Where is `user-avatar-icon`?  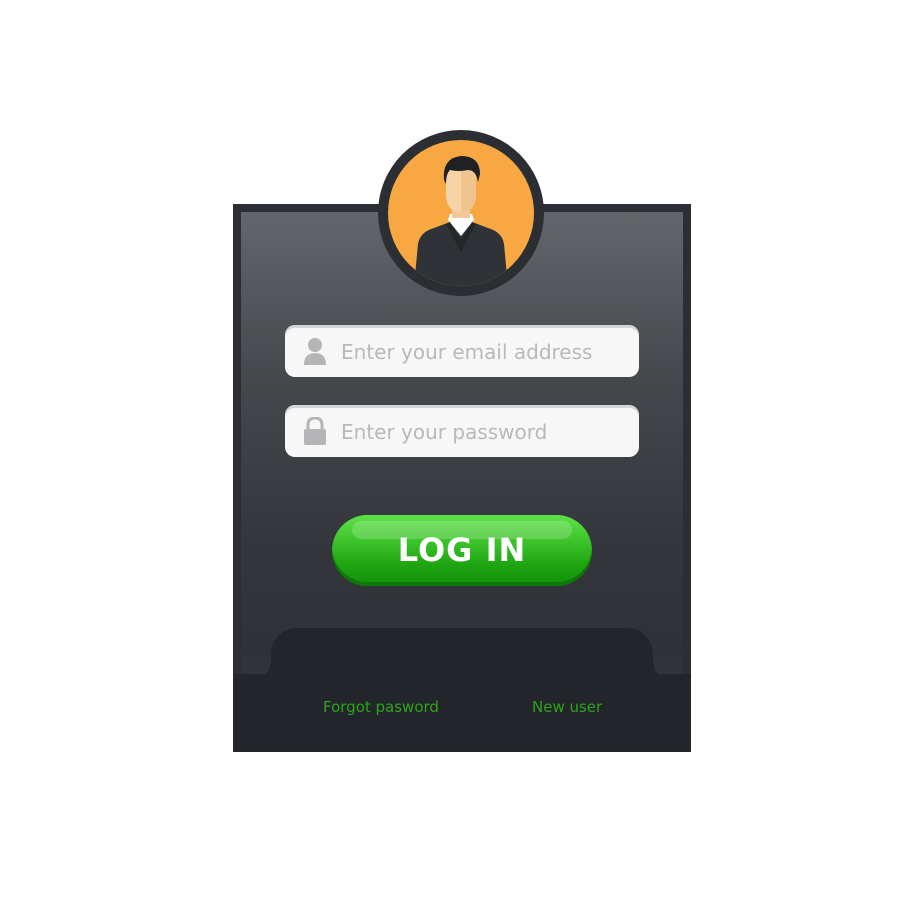
user-avatar-icon is located at coordinates (461, 213).